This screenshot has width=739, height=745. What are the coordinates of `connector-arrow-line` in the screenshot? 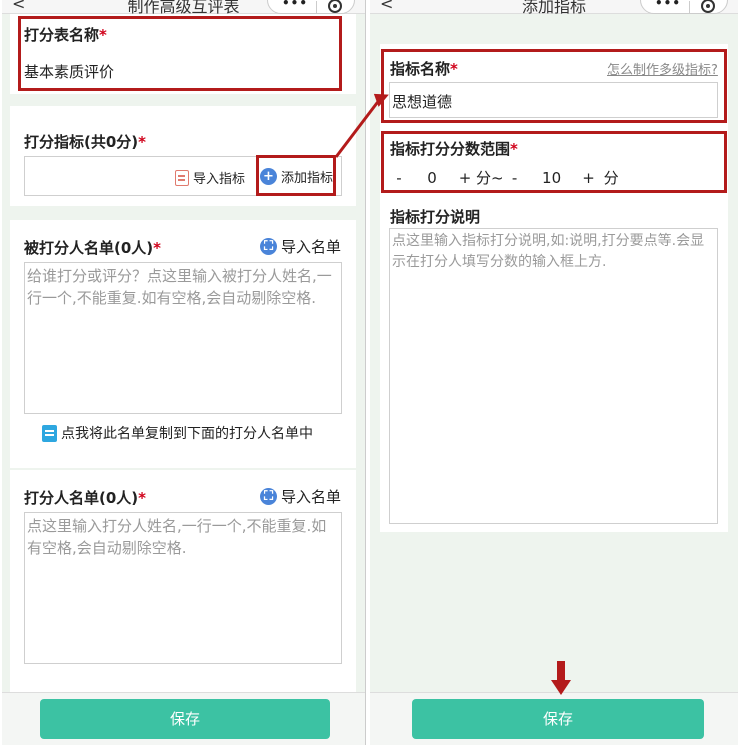 It's located at (358, 128).